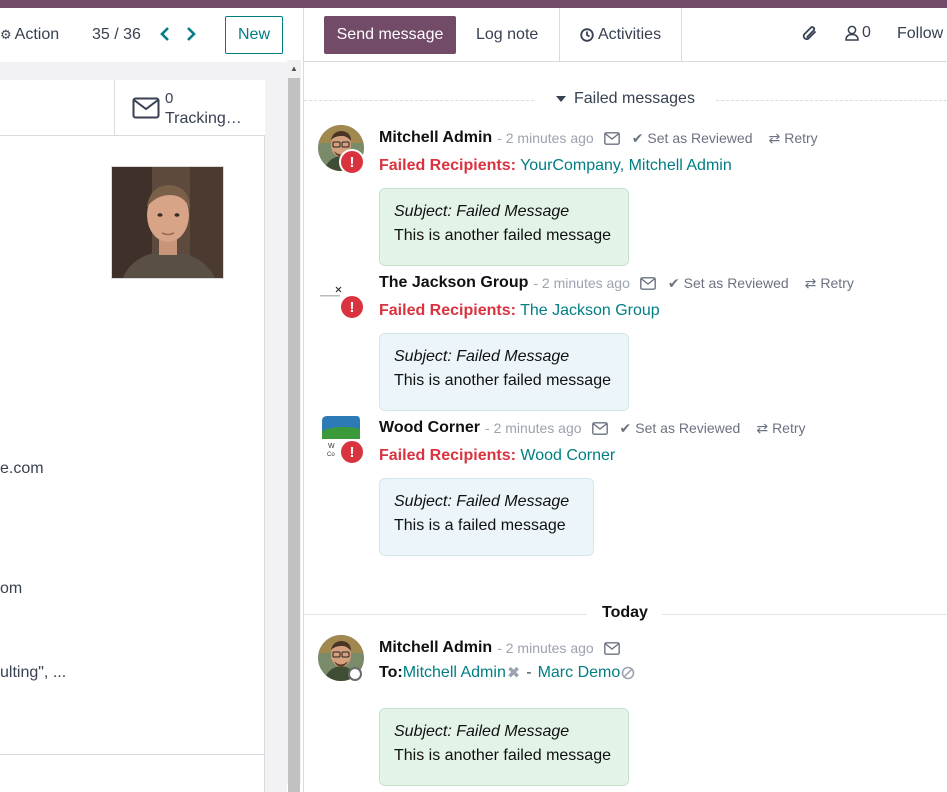 This screenshot has width=947, height=792. I want to click on message-header: Mitchell Admin - 2 minutes ago, so click(499, 648).